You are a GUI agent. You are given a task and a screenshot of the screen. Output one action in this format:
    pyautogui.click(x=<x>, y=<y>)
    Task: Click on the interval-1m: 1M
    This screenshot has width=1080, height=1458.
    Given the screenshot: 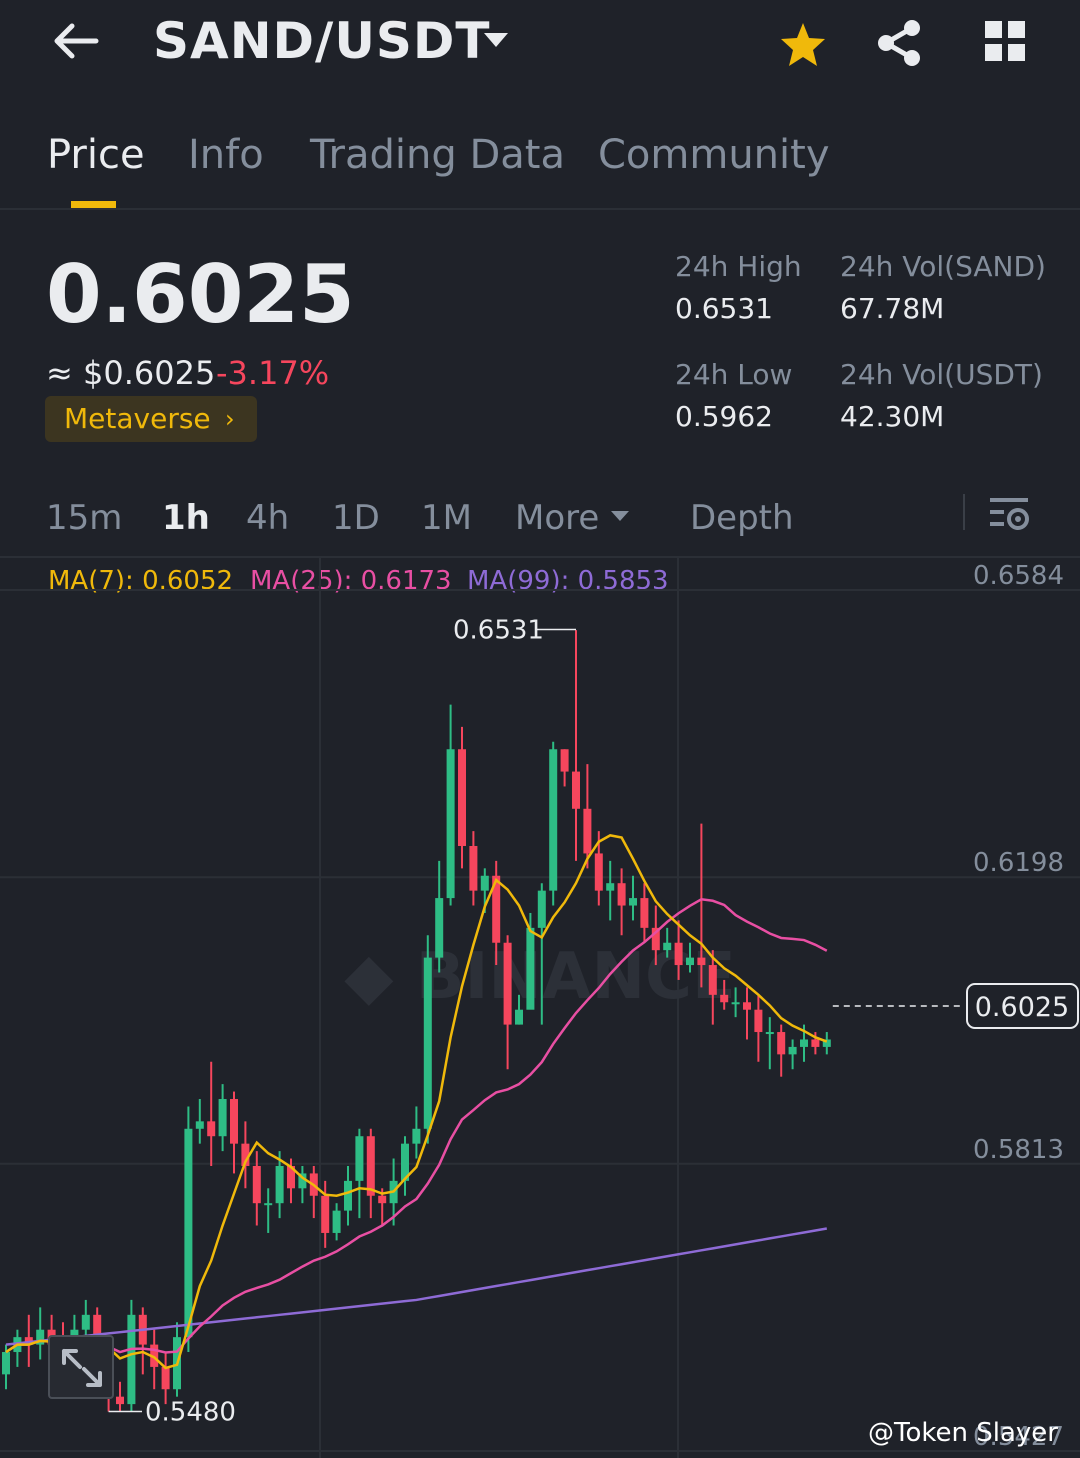 What is the action you would take?
    pyautogui.click(x=446, y=518)
    